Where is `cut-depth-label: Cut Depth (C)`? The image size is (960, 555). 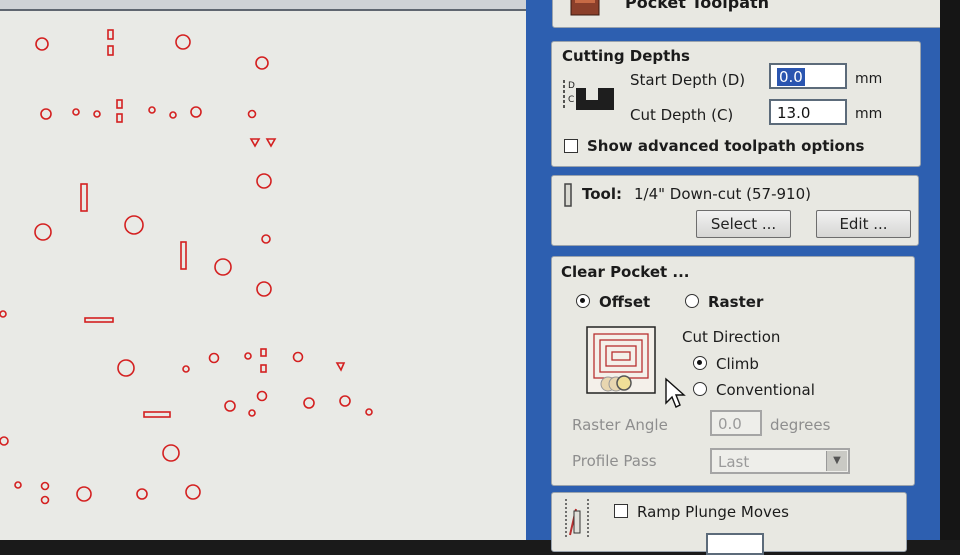 cut-depth-label: Cut Depth (C) is located at coordinates (682, 115).